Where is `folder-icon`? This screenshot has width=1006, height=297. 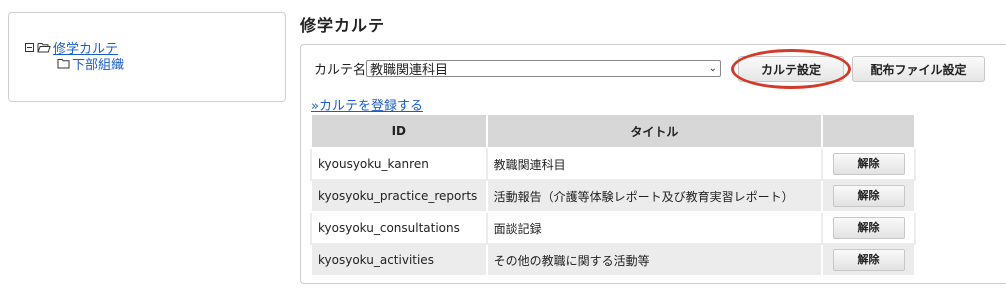
folder-icon is located at coordinates (63, 63).